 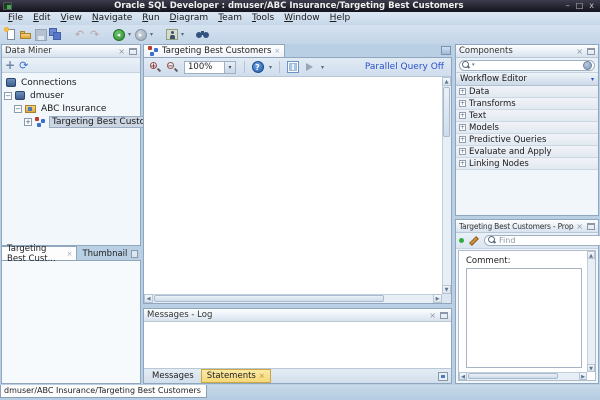 I want to click on find-button, so click(x=202, y=34).